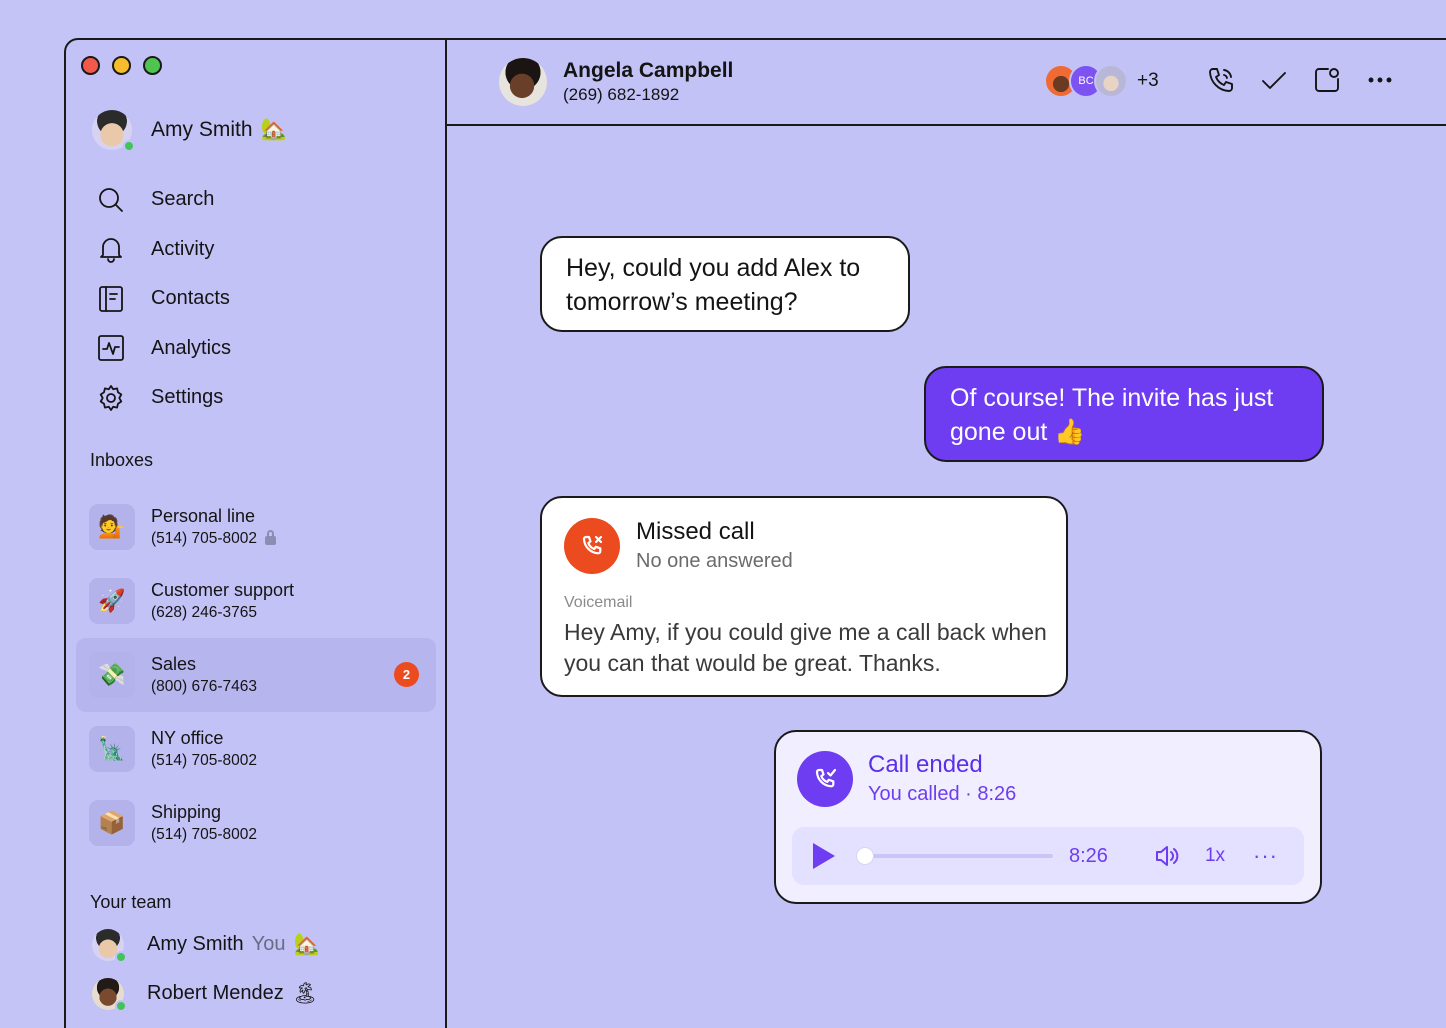  What do you see at coordinates (270, 537) in the screenshot?
I see `lock-icon` at bounding box center [270, 537].